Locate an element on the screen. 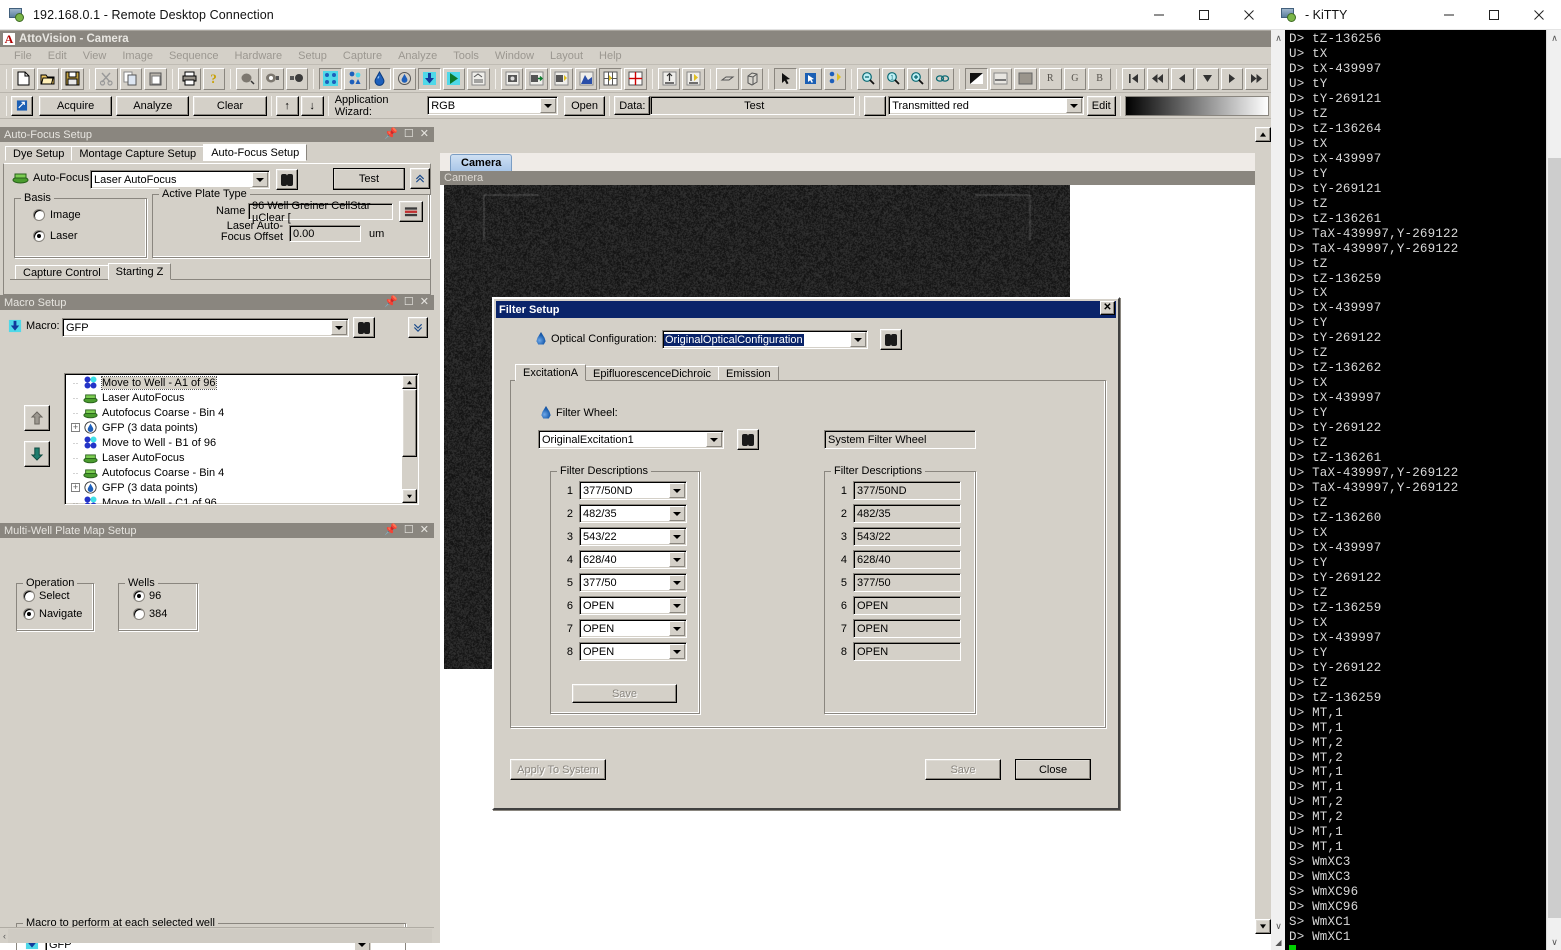  operation-option-navigate: Navigate is located at coordinates (52, 614).